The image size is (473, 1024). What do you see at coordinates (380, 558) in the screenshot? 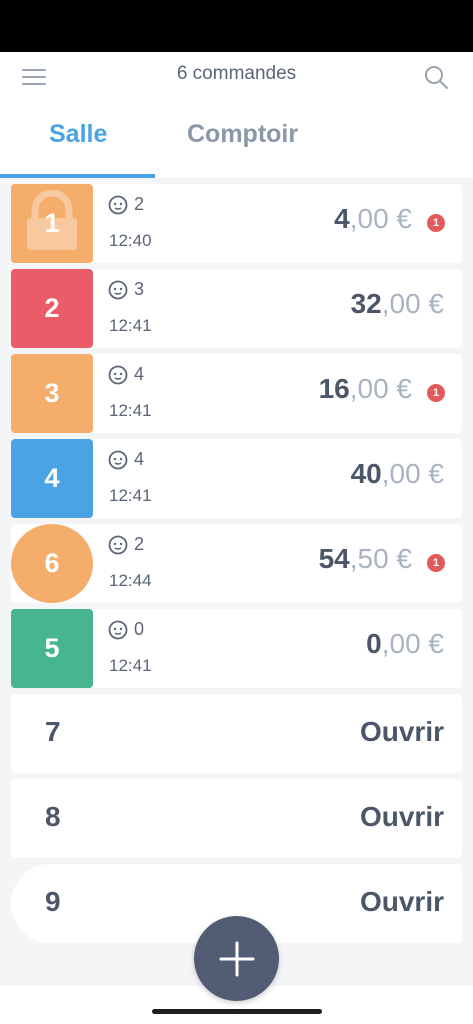
I see `amount-decimal: ,50 €` at bounding box center [380, 558].